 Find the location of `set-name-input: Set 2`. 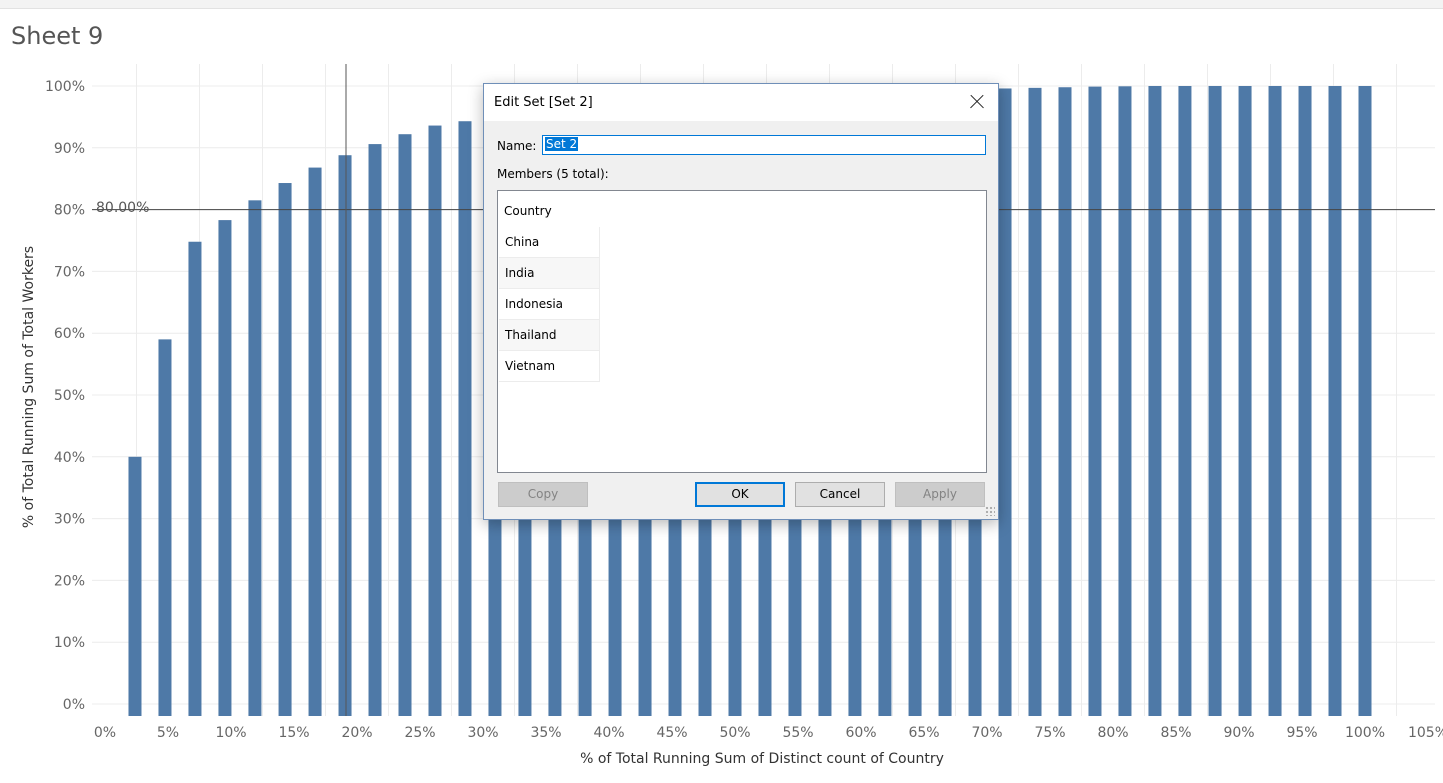

set-name-input: Set 2 is located at coordinates (764, 145).